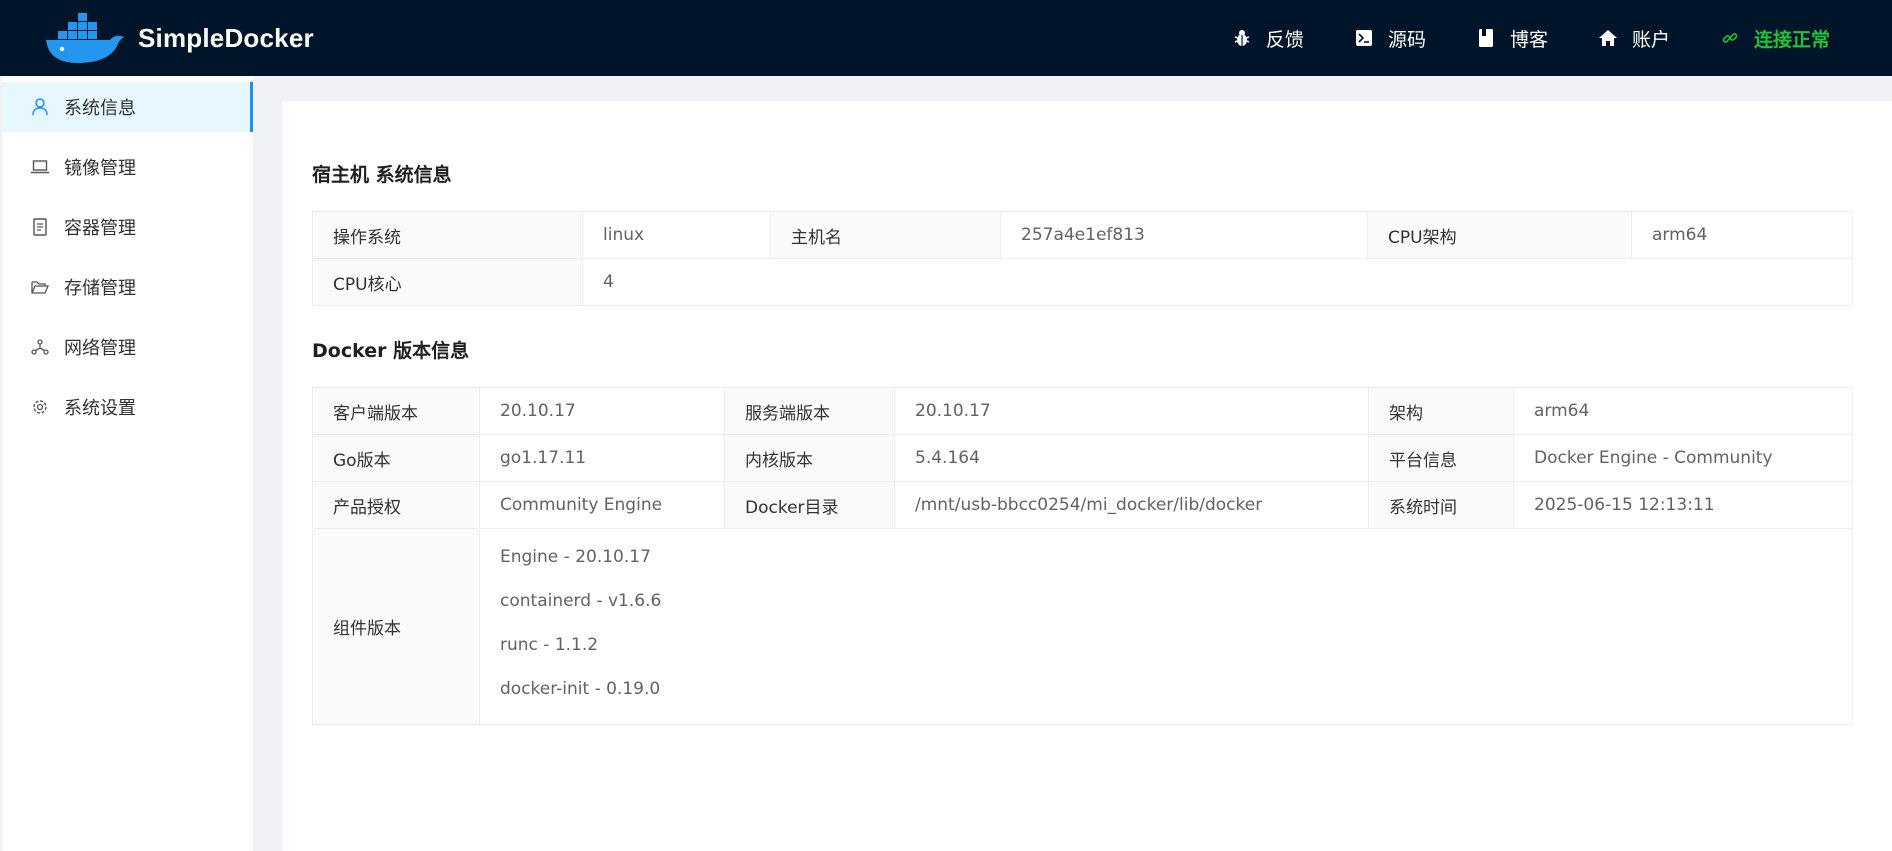  Describe the element at coordinates (1441, 411) in the screenshot. I see `docker-arch-label: 架构` at that location.